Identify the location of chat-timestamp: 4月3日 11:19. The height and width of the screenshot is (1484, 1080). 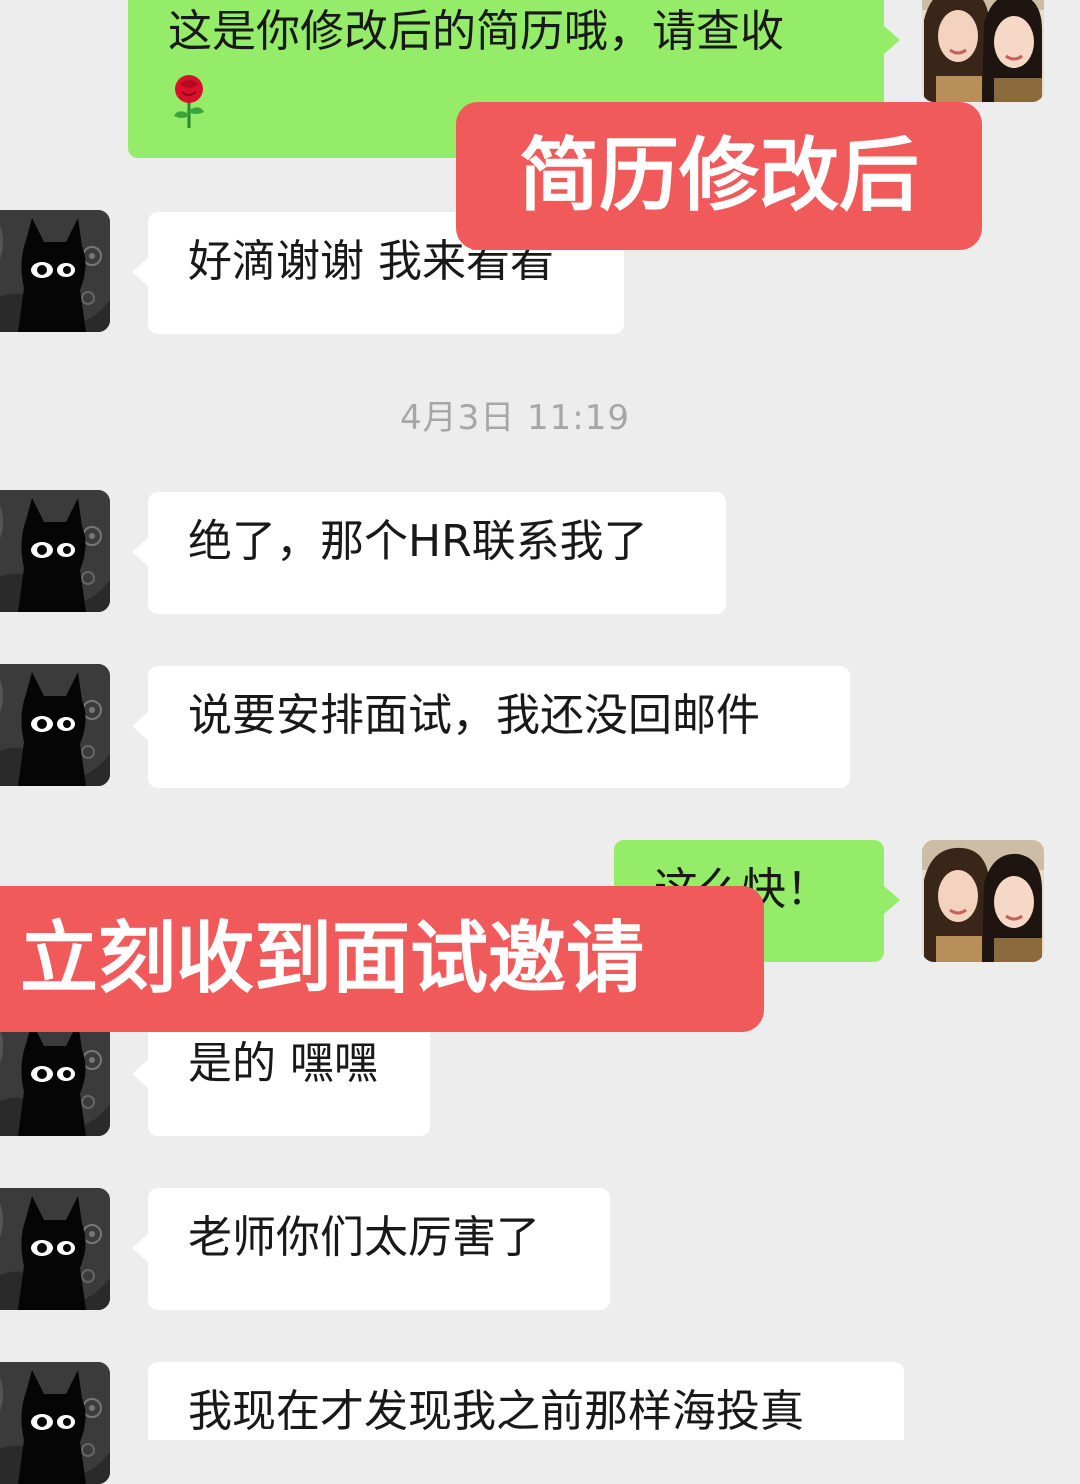
(515, 418).